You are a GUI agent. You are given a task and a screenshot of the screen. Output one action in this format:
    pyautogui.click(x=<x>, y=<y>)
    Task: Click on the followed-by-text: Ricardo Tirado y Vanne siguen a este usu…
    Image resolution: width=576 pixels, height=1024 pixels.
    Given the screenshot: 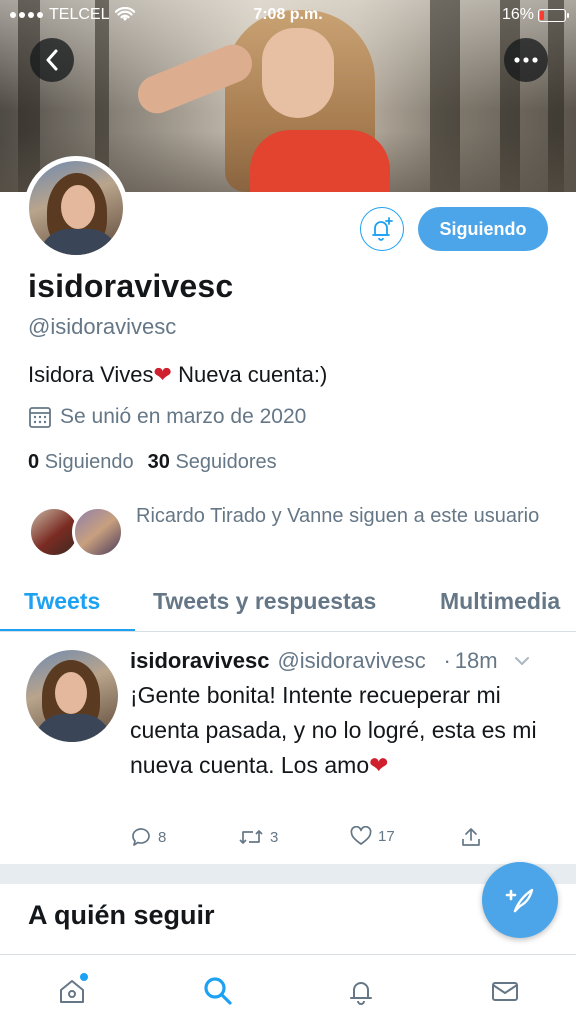 What is the action you would take?
    pyautogui.click(x=338, y=516)
    